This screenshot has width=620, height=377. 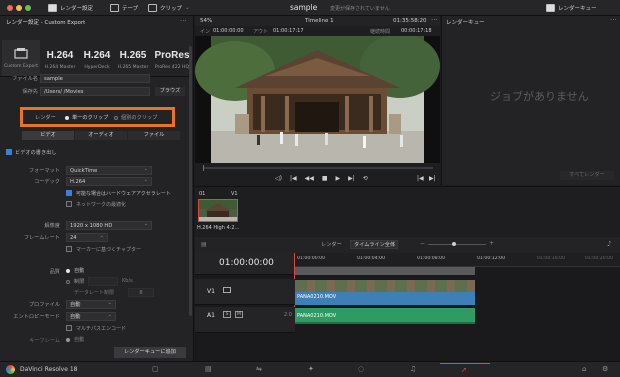 What do you see at coordinates (259, 369) in the screenshot?
I see `edit-page-icon: ⇋` at bounding box center [259, 369].